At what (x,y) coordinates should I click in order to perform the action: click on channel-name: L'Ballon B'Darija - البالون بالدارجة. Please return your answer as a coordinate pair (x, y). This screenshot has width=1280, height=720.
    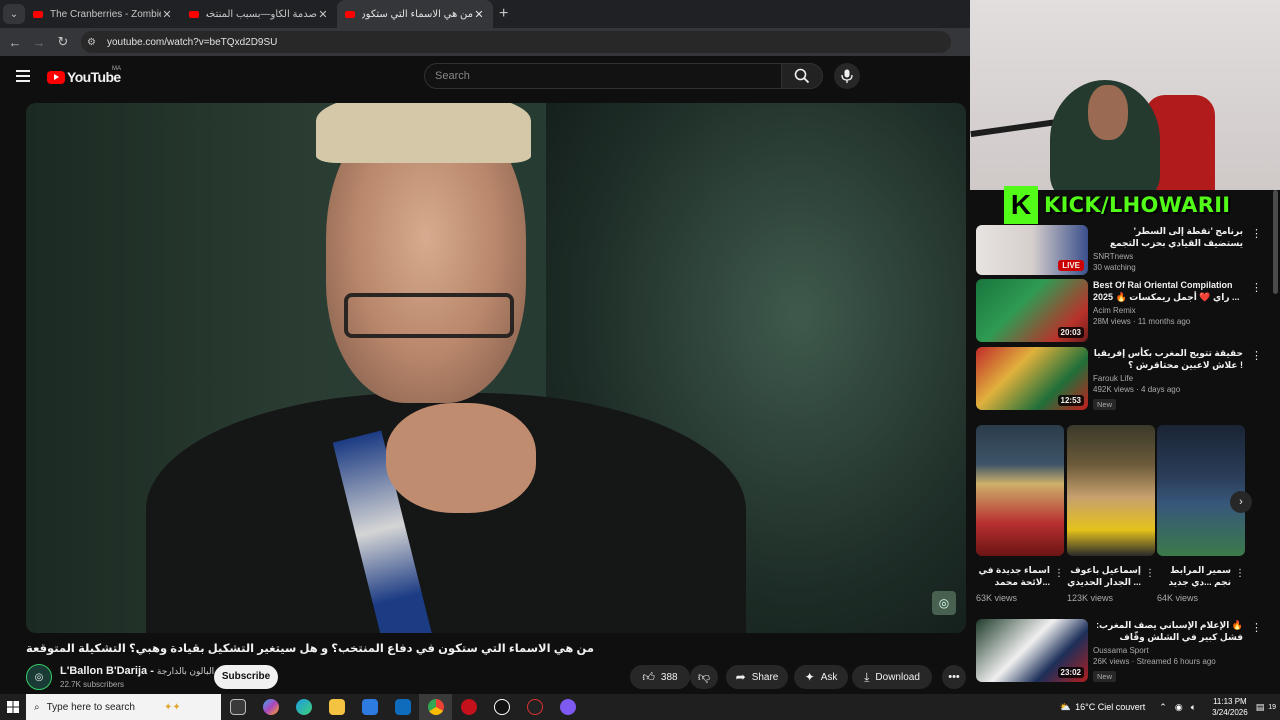
    Looking at the image, I should click on (137, 671).